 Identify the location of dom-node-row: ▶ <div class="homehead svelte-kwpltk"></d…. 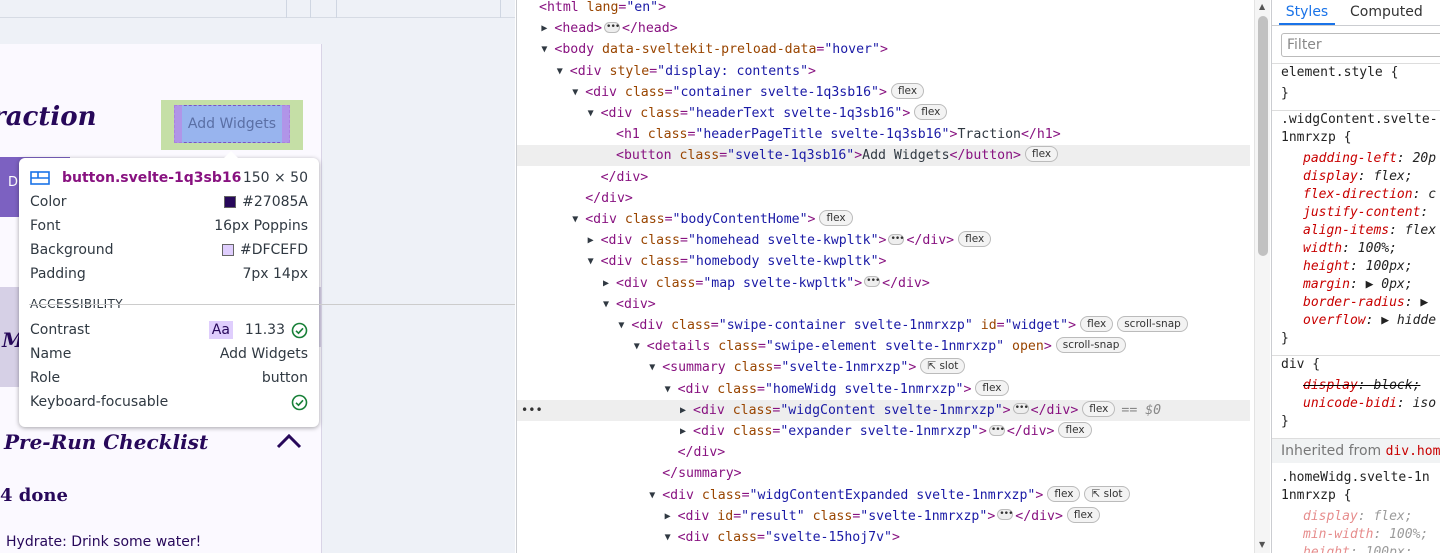
(883, 240).